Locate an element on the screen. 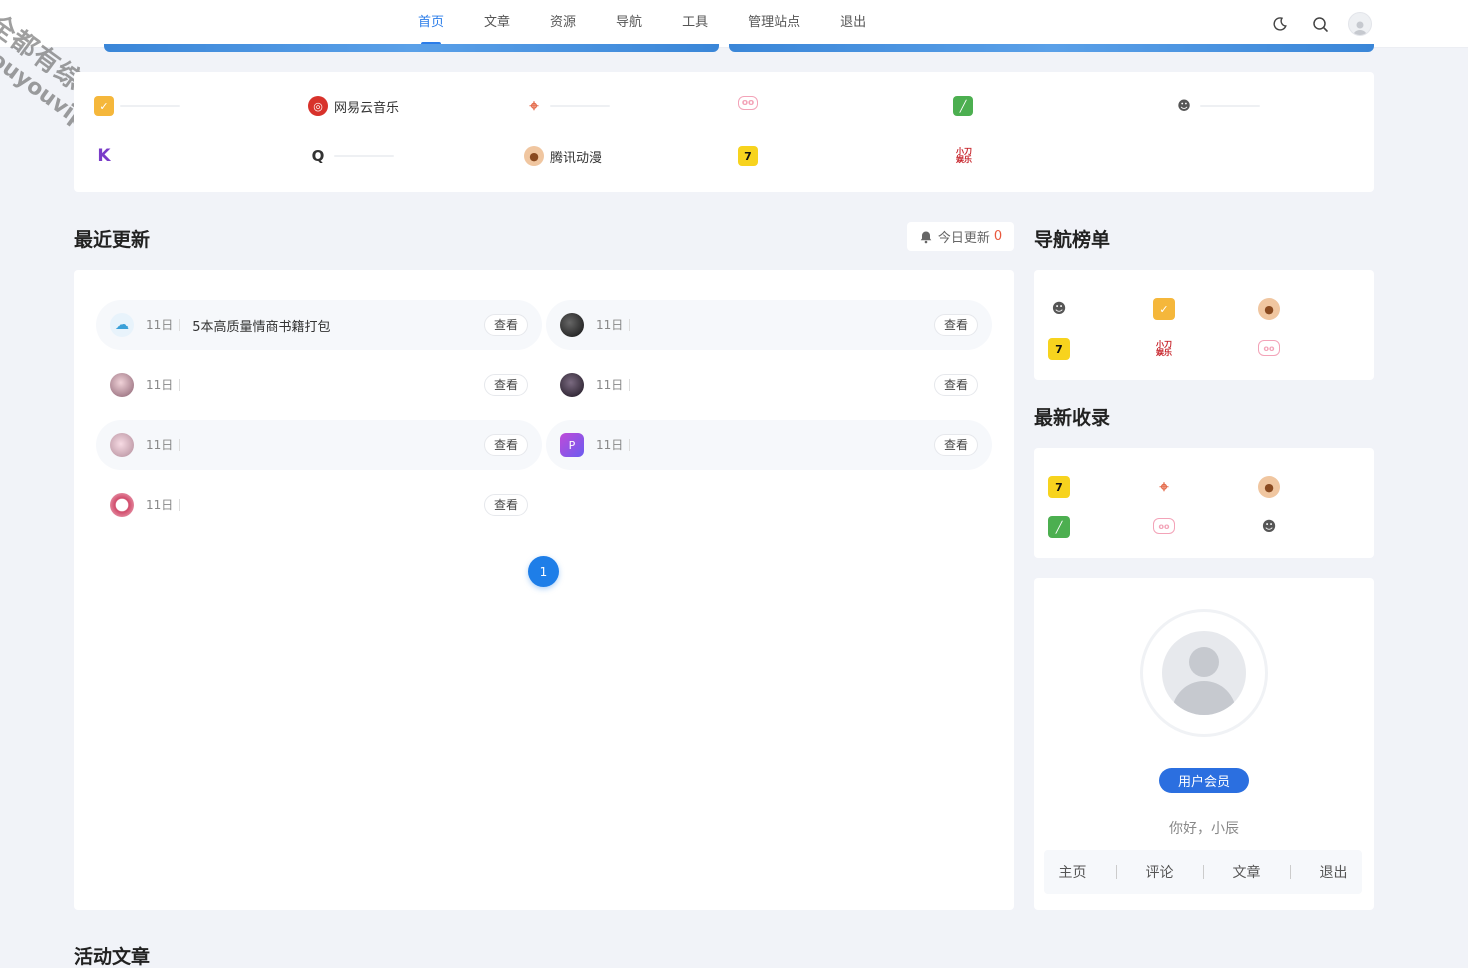 The image size is (1468, 968). site-item: ✓ is located at coordinates (137, 106).